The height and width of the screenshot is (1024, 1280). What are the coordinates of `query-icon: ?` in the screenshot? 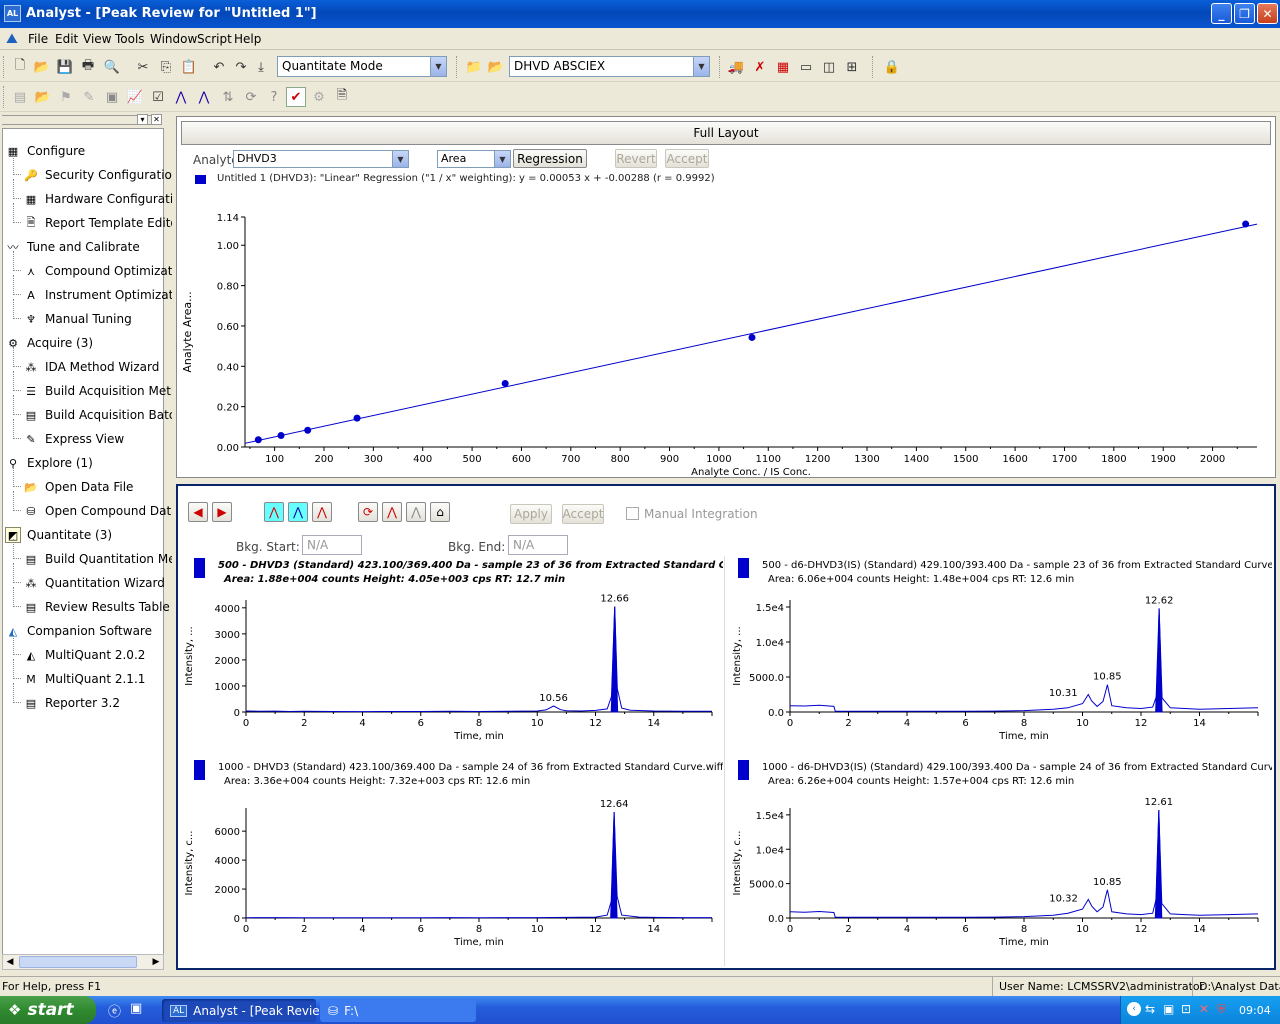 It's located at (274, 97).